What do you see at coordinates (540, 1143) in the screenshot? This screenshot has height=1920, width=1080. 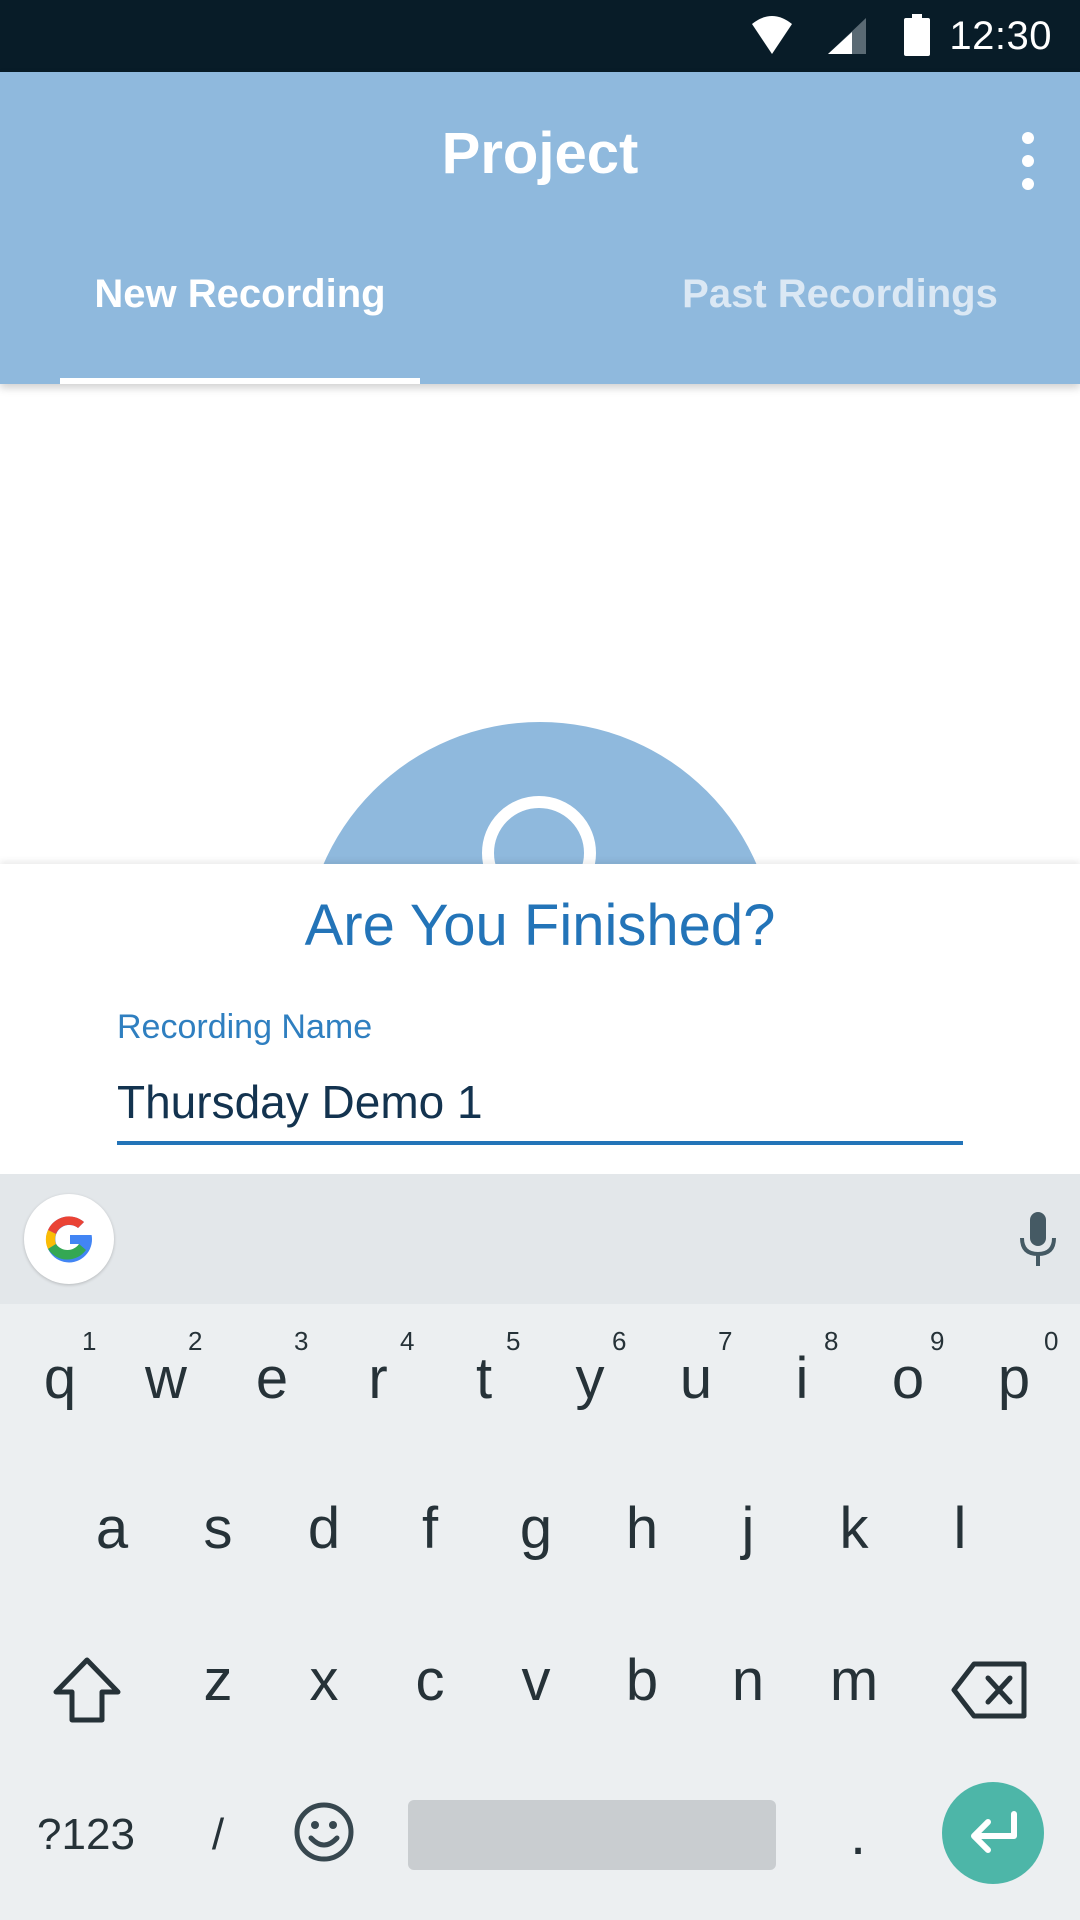 I see `field-underline` at bounding box center [540, 1143].